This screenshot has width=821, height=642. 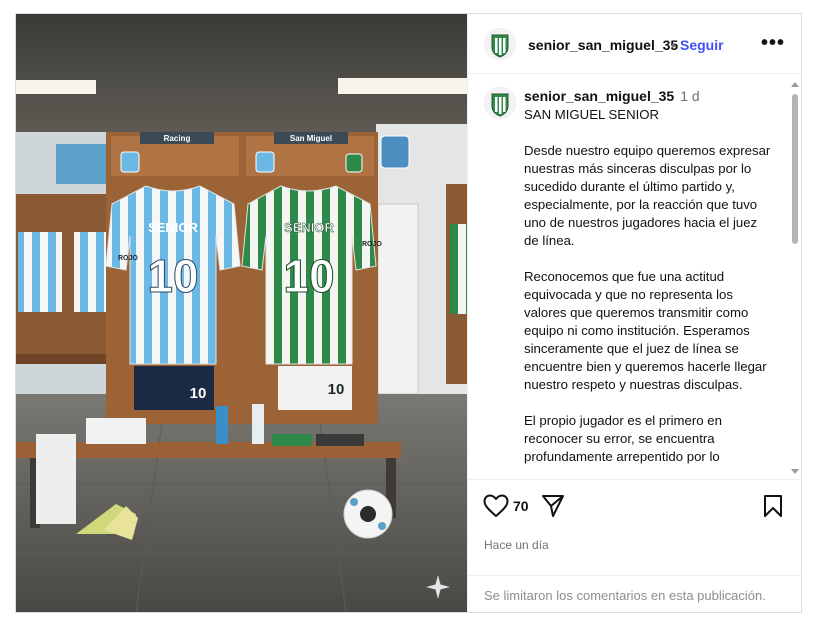 I want to click on blue-sponsor: ROJO, so click(x=128, y=258).